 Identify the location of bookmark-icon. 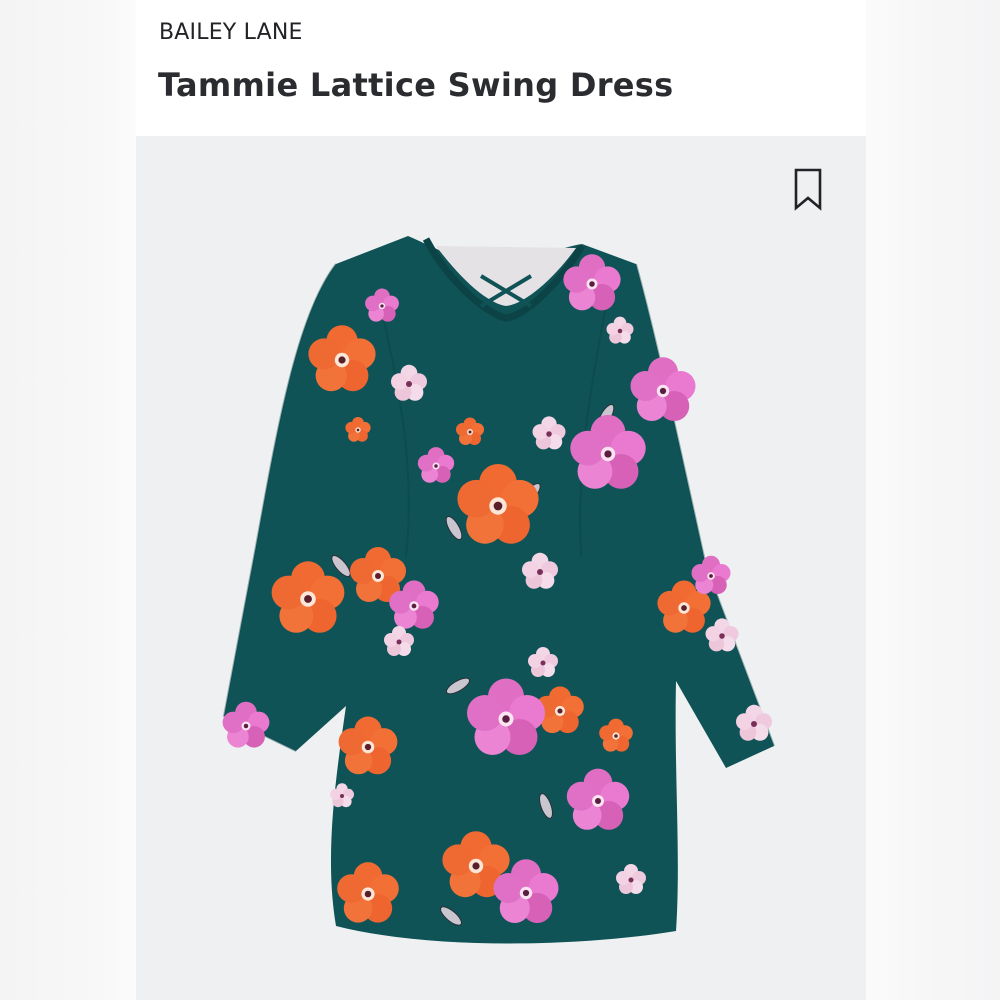
(808, 189).